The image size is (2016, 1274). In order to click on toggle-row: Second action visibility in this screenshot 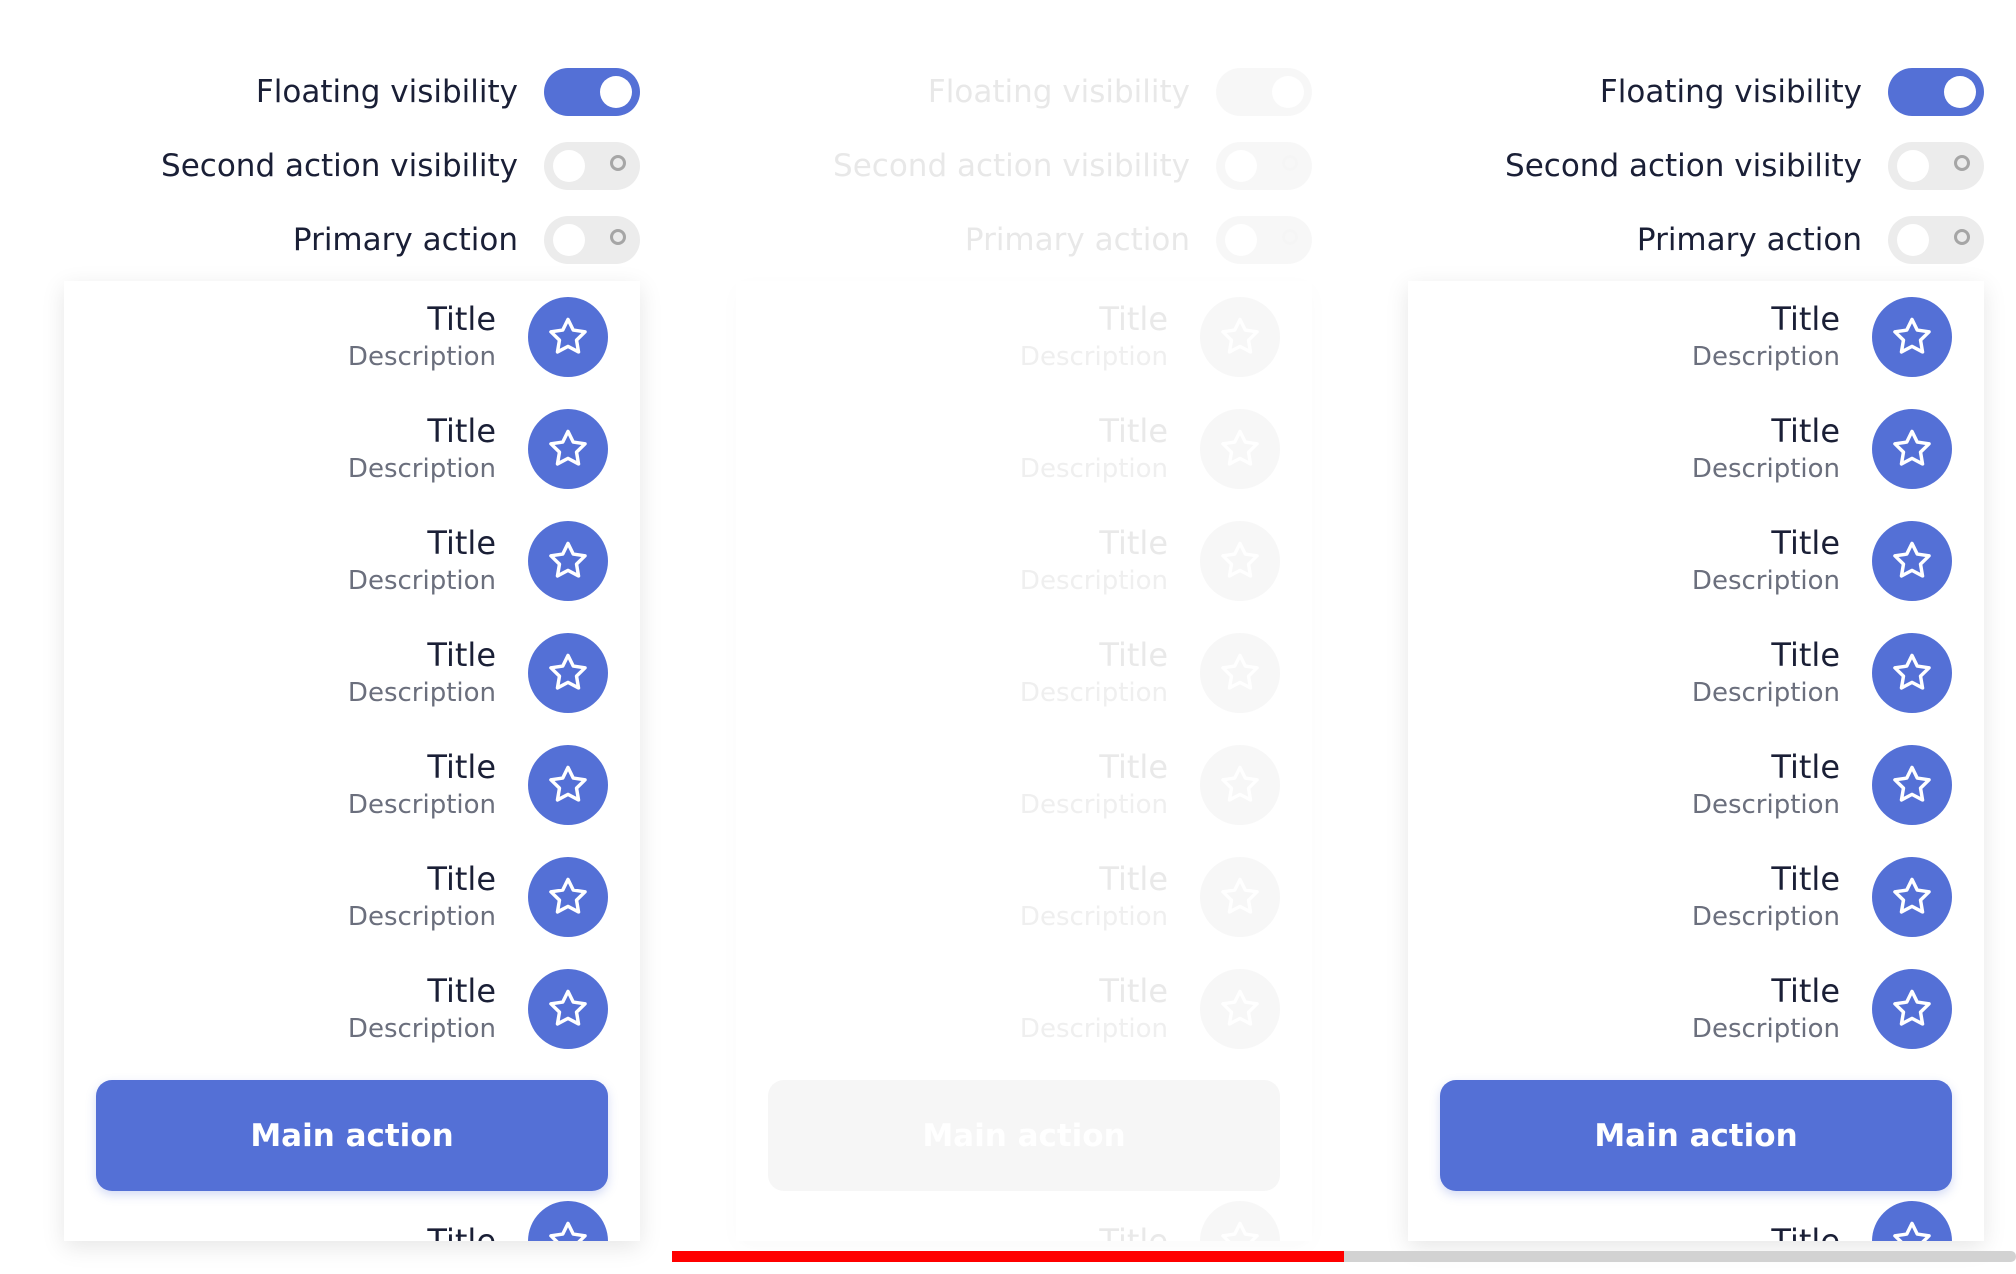, I will do `click(1012, 166)`.